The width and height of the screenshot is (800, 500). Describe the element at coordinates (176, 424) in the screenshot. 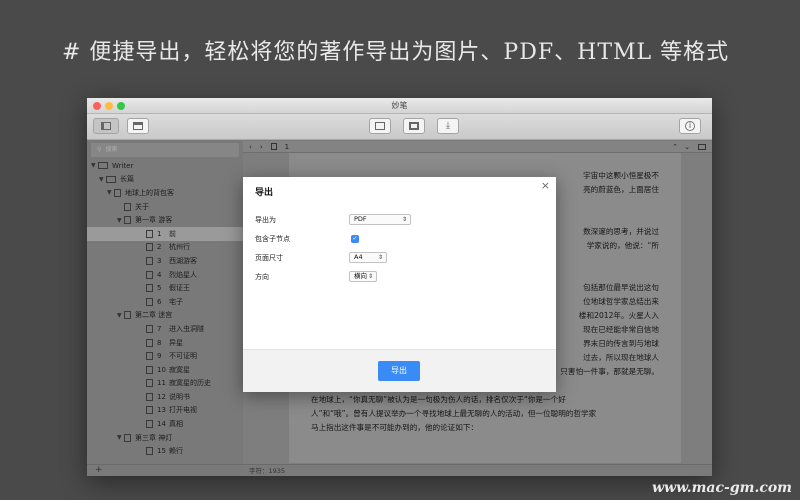

I see `tree-item-label: 真相` at that location.